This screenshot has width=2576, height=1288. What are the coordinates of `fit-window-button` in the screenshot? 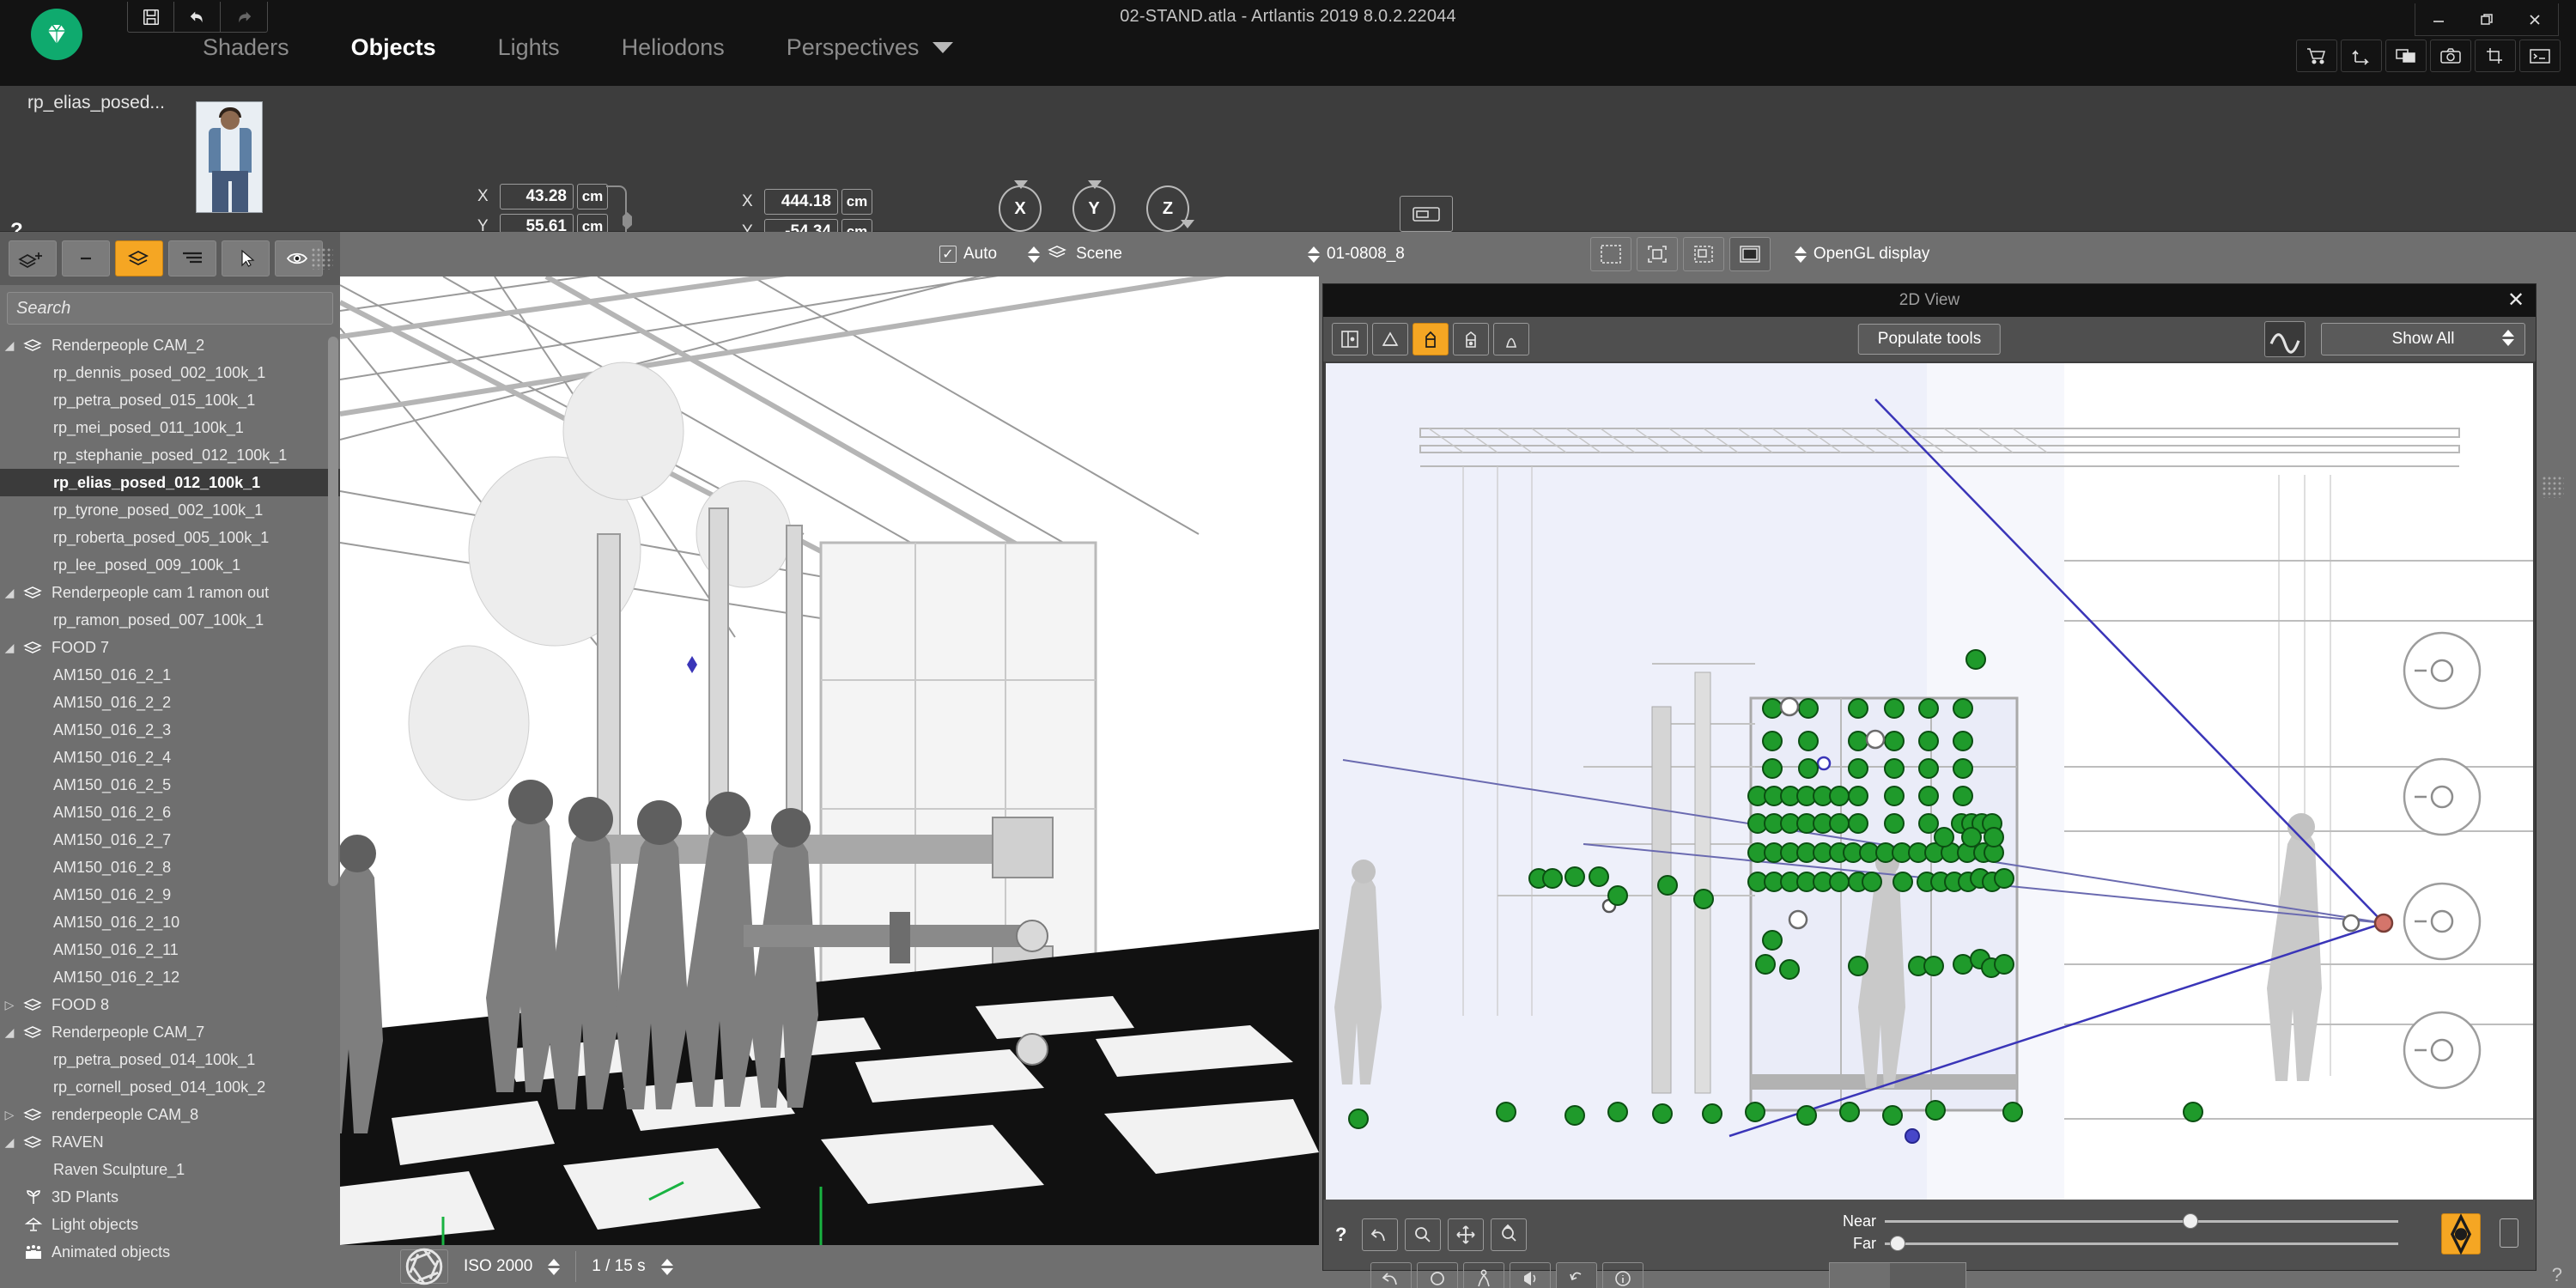 It's located at (1610, 254).